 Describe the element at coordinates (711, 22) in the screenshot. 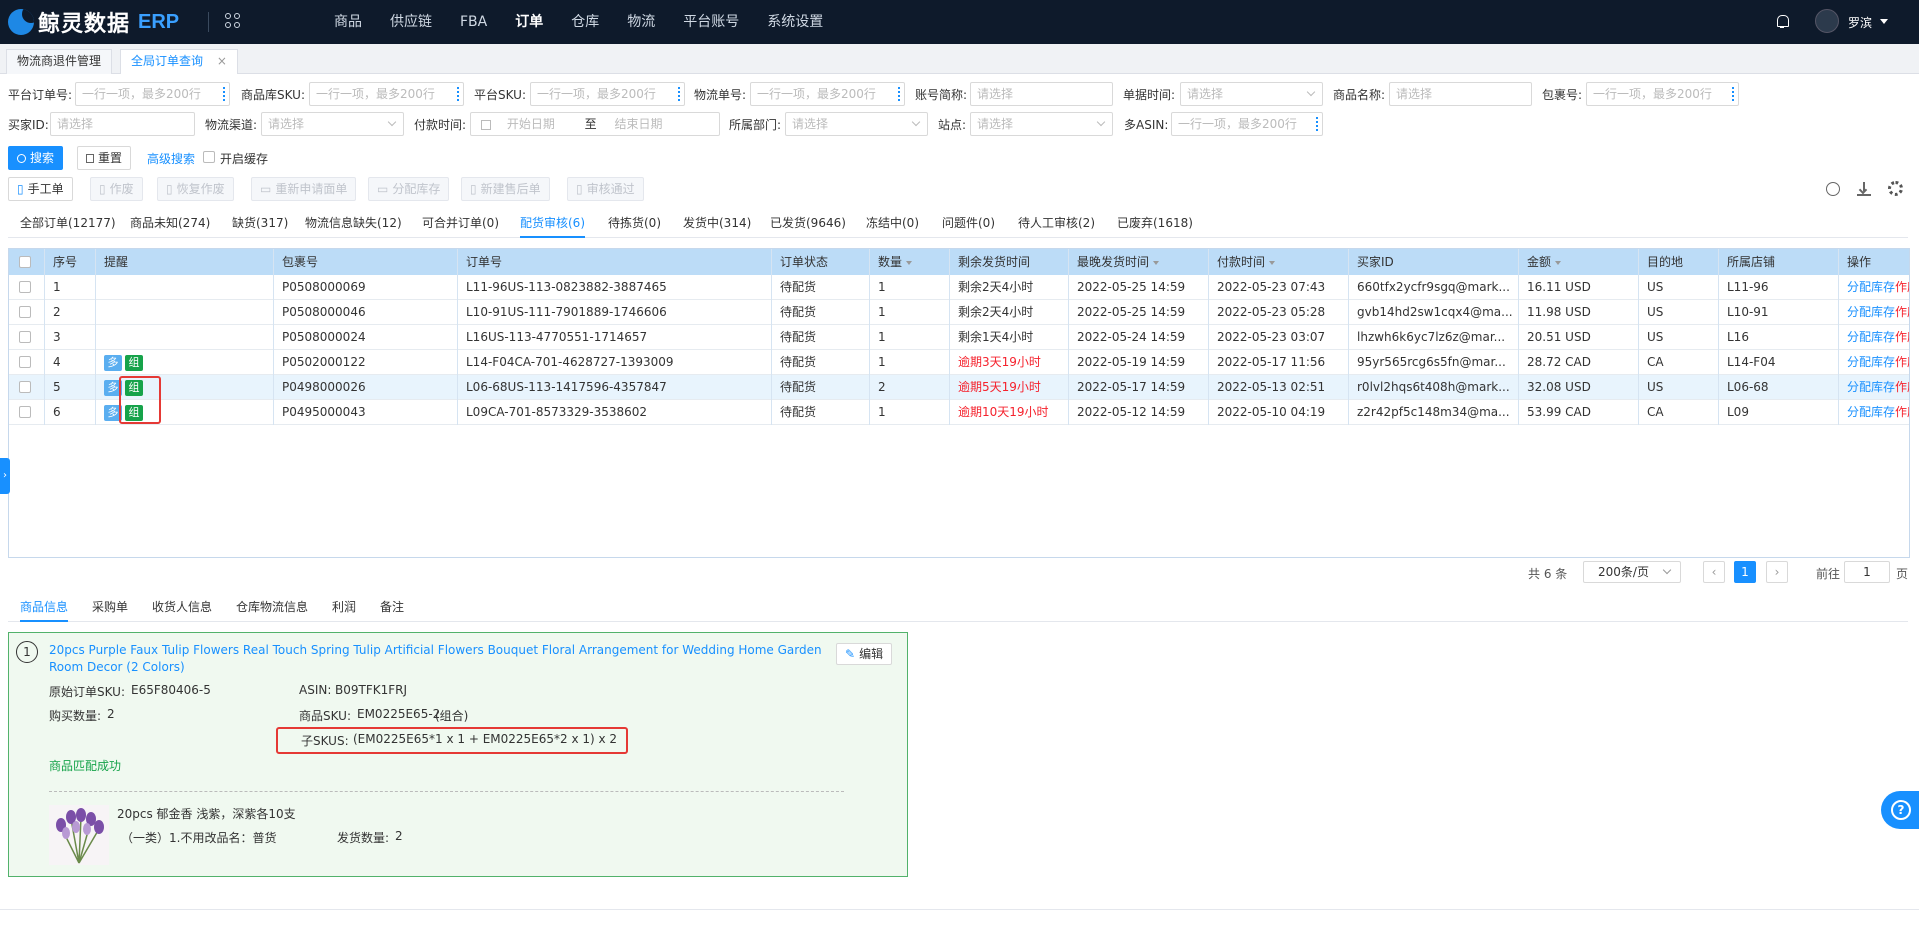

I see `nav-item-platform-accounts: 平台账号` at that location.